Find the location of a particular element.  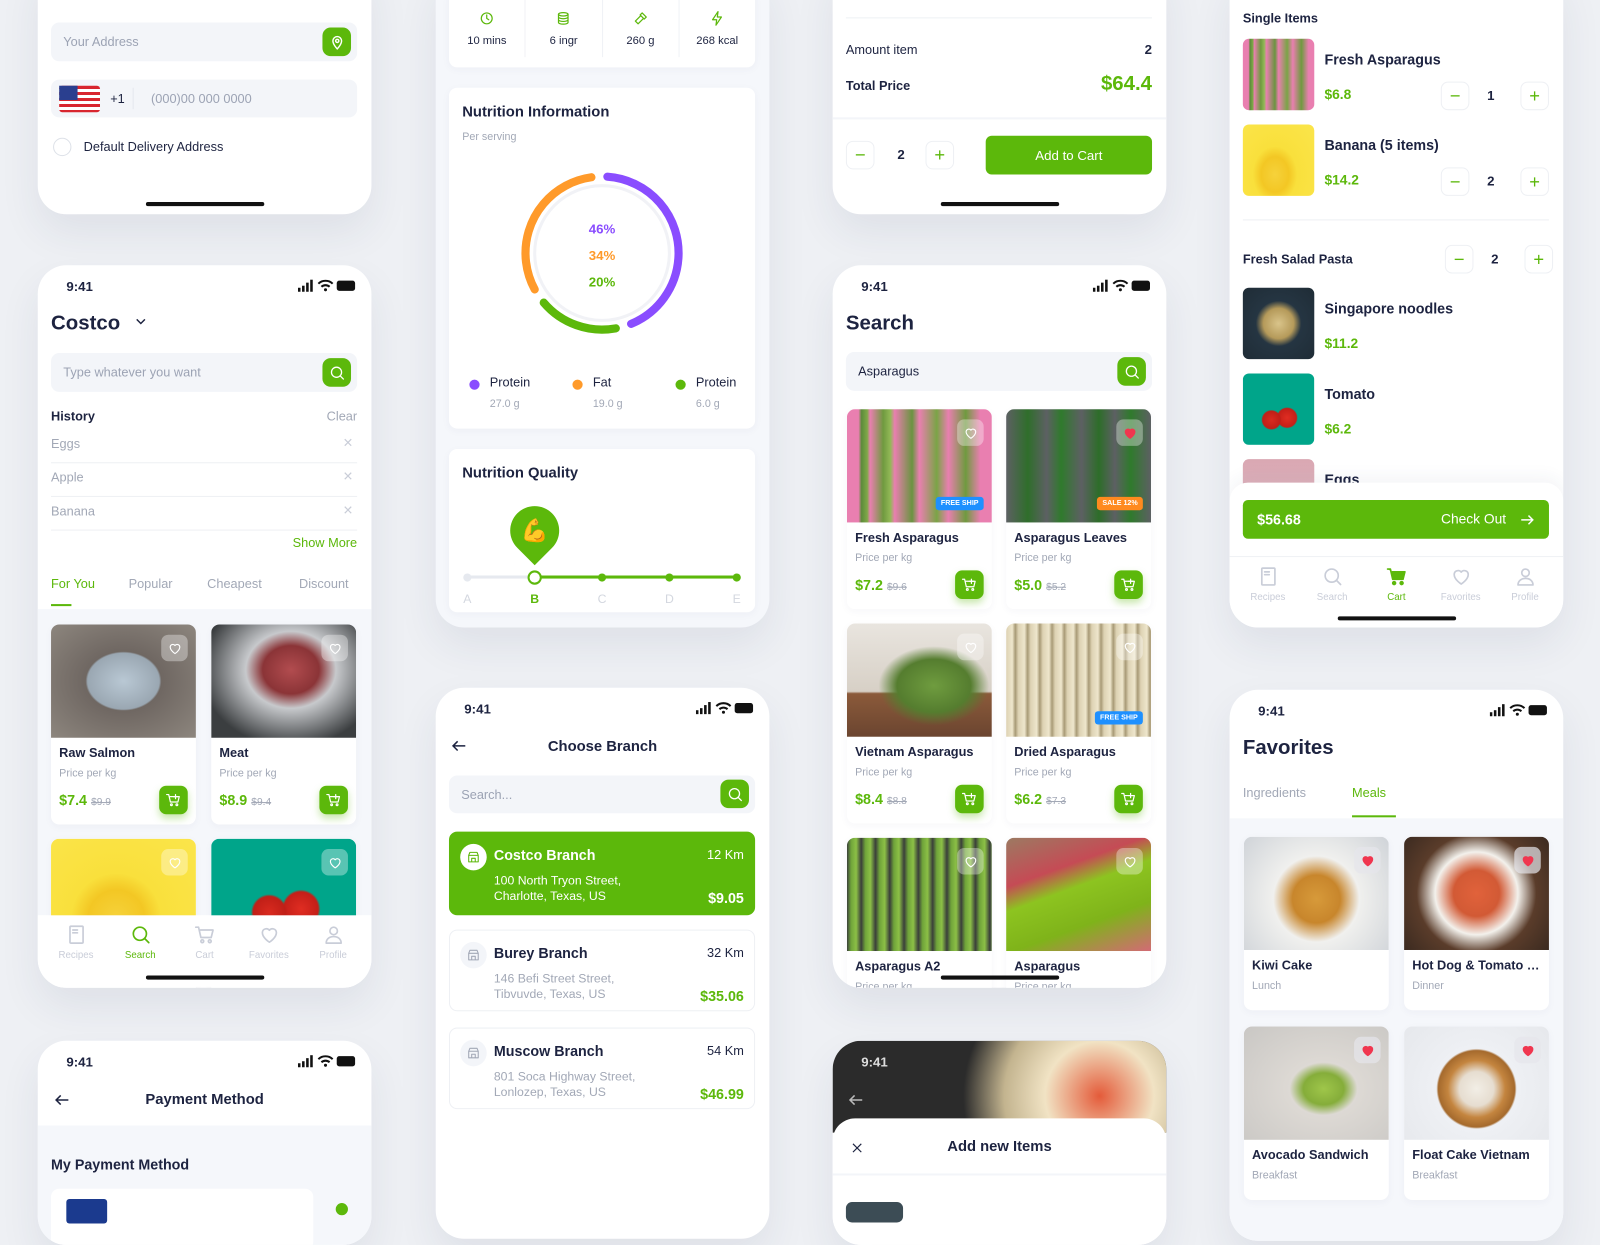

nav-label: Cart is located at coordinates (204, 955).